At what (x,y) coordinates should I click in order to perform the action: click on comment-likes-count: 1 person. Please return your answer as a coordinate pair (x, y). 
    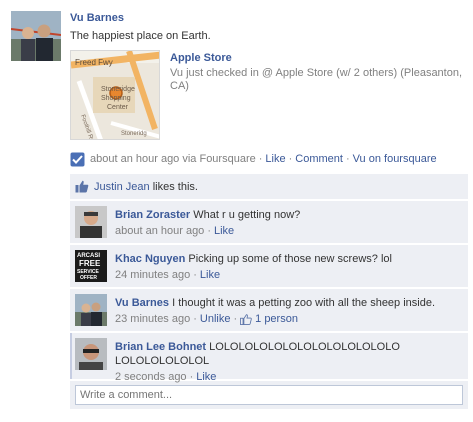
    Looking at the image, I should click on (276, 319).